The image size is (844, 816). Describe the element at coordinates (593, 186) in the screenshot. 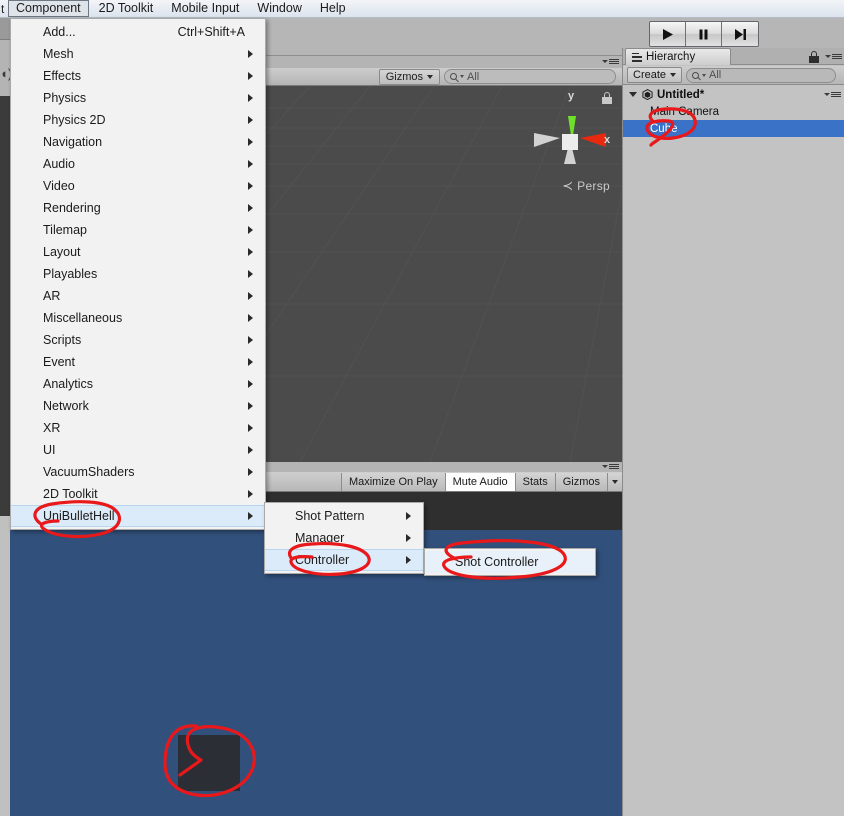

I see `projection-mode: Persp` at that location.